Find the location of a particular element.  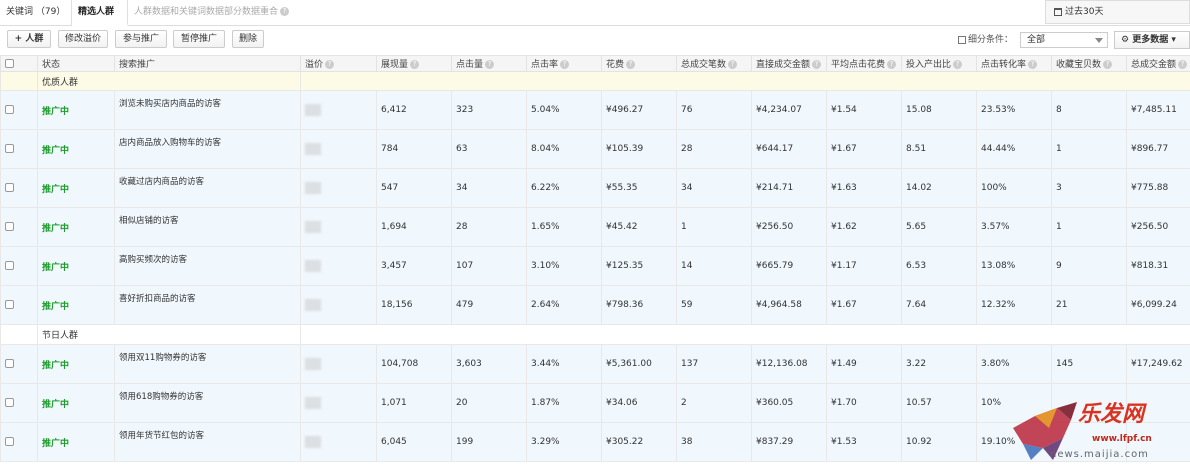

cell-clicks: 323 is located at coordinates (489, 110).